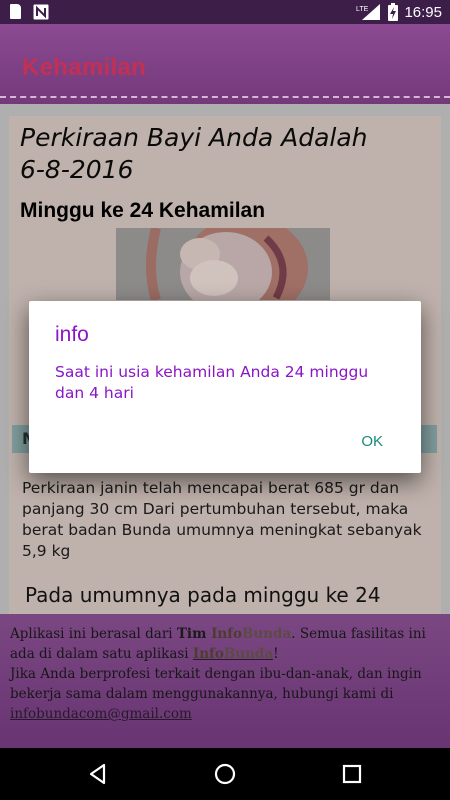 The image size is (450, 800). I want to click on recents-icon, so click(352, 774).